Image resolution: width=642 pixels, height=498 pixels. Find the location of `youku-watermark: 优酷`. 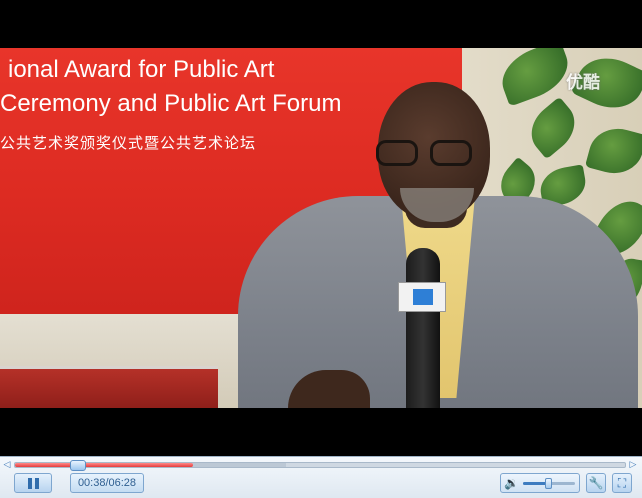

youku-watermark: 优酷 is located at coordinates (583, 82).